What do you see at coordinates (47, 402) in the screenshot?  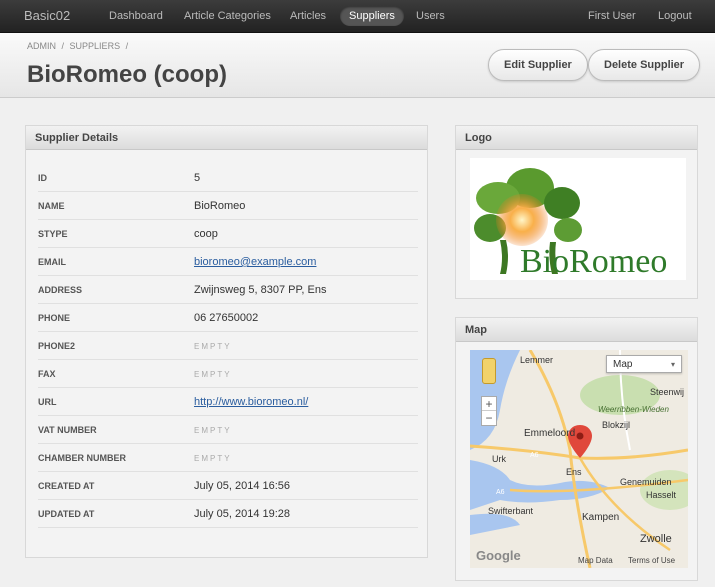 I see `details-key: URL` at bounding box center [47, 402].